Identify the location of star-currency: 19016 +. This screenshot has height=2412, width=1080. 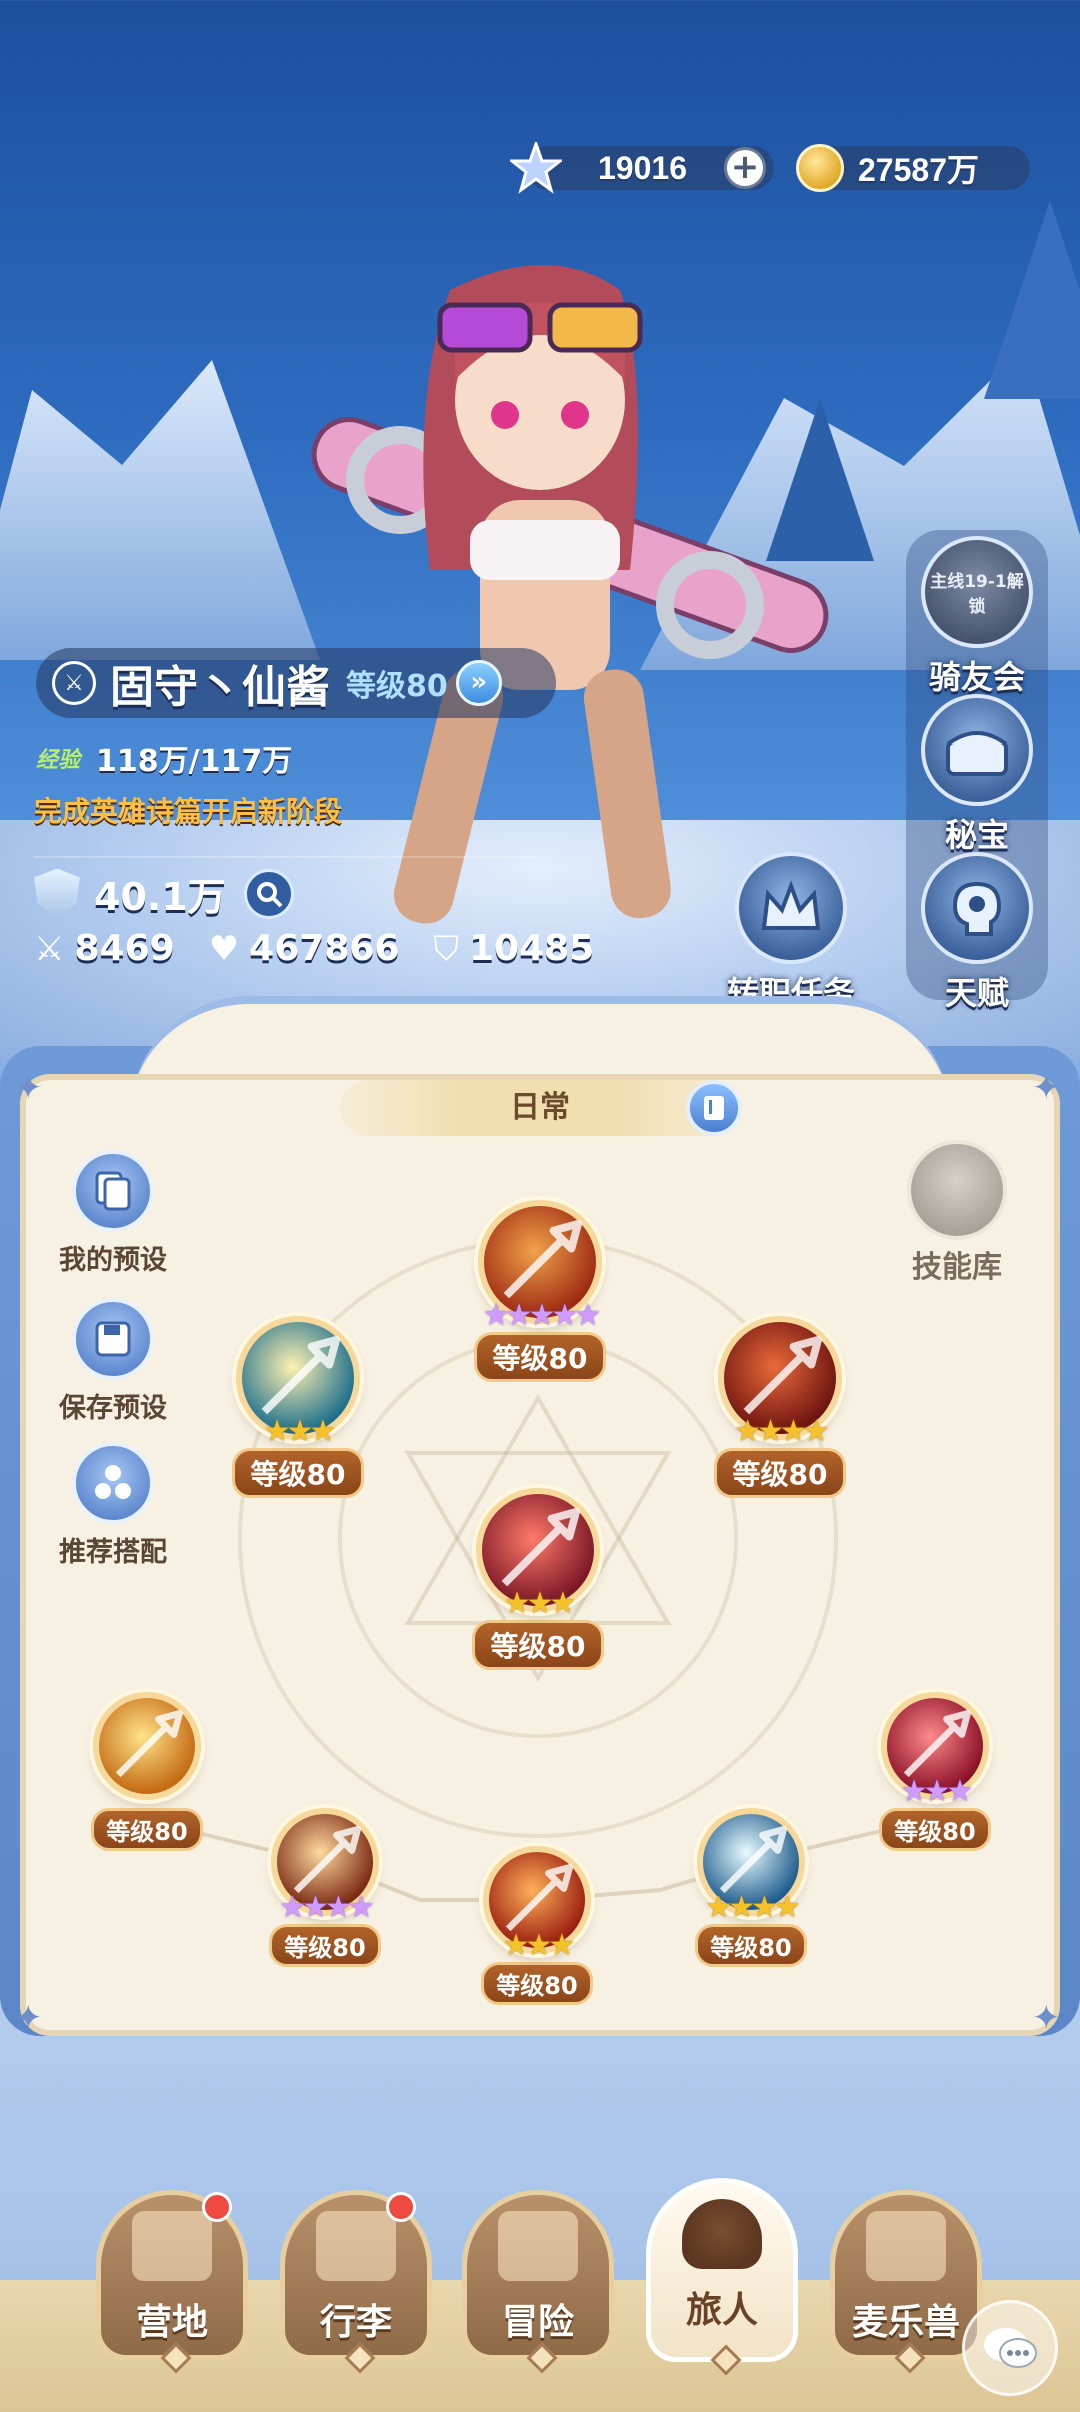
(642, 168).